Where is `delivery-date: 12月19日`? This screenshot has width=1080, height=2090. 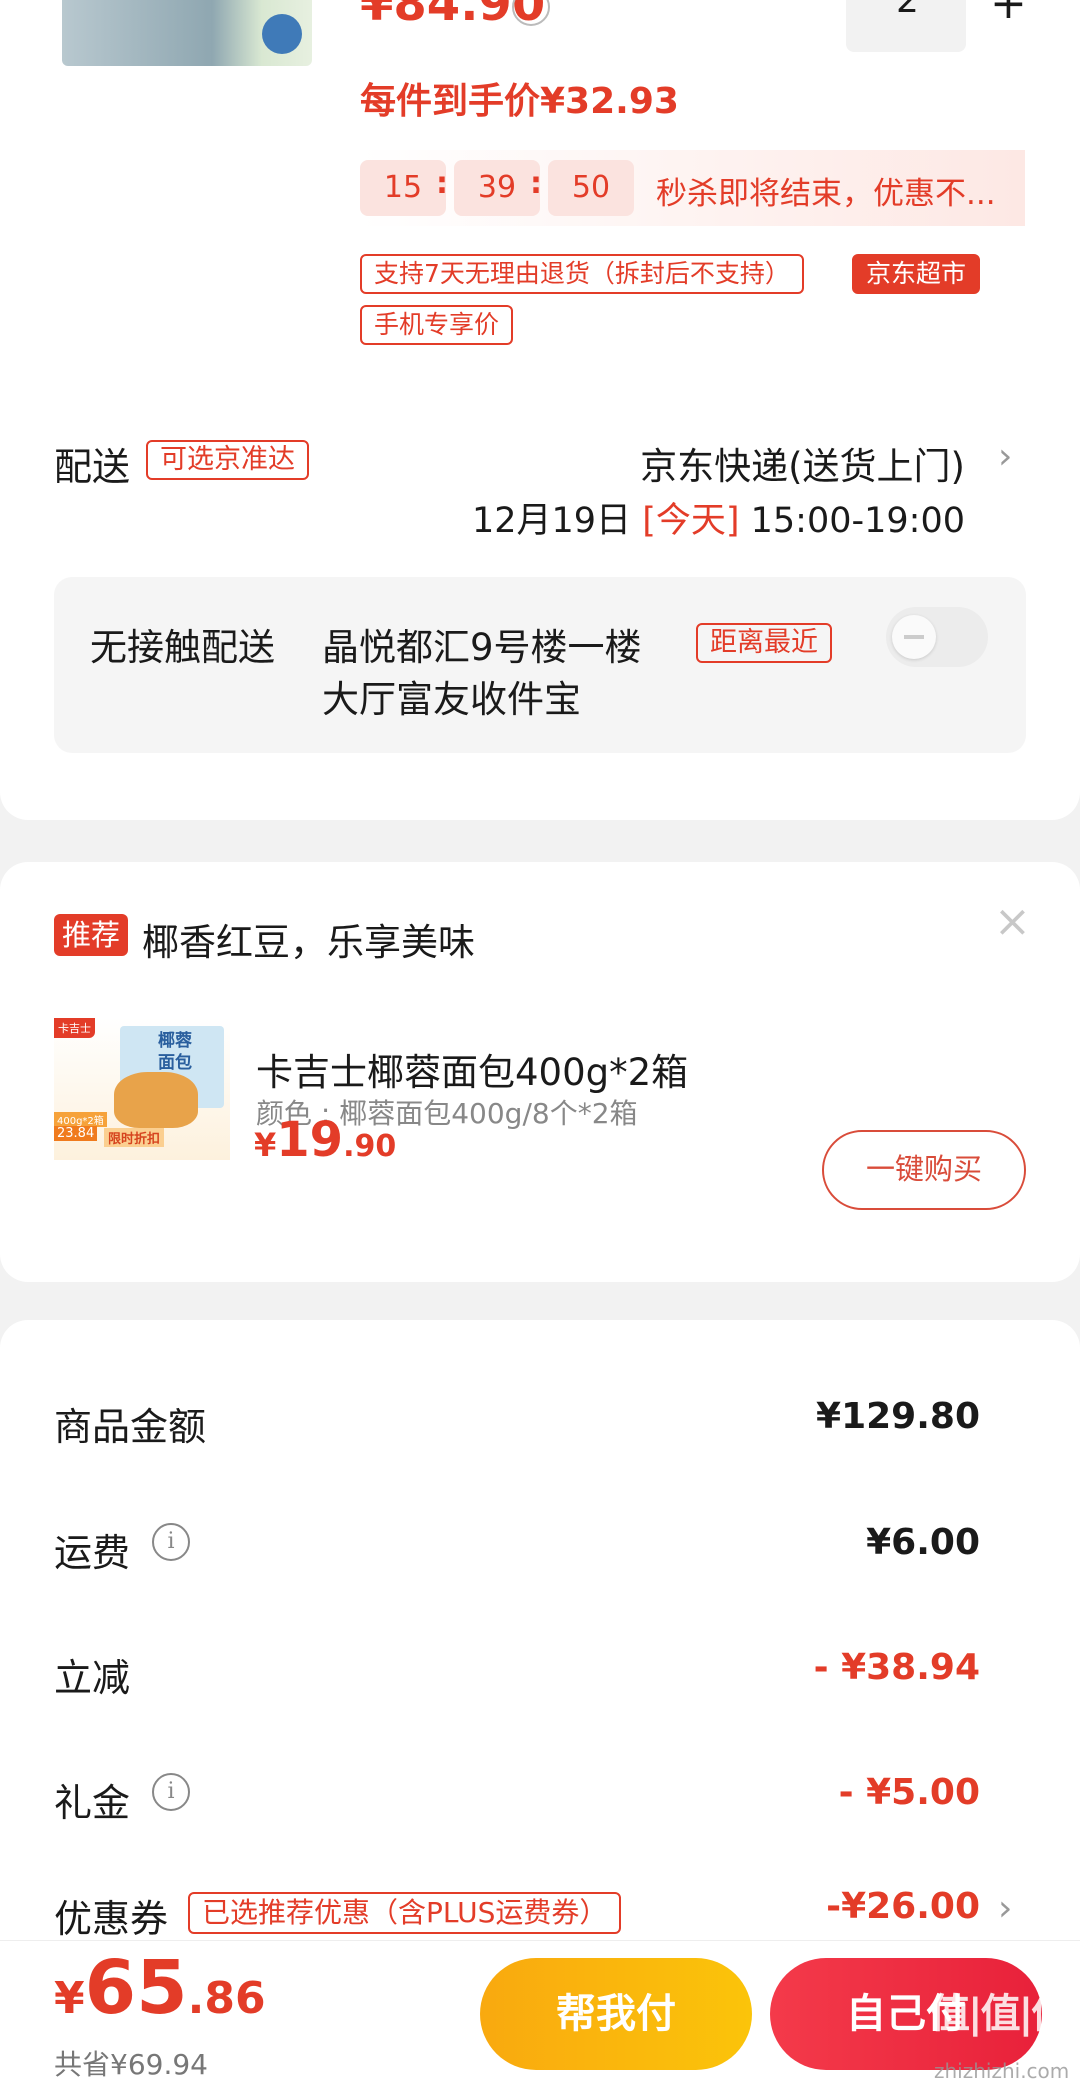
delivery-date: 12月19日 is located at coordinates (551, 521).